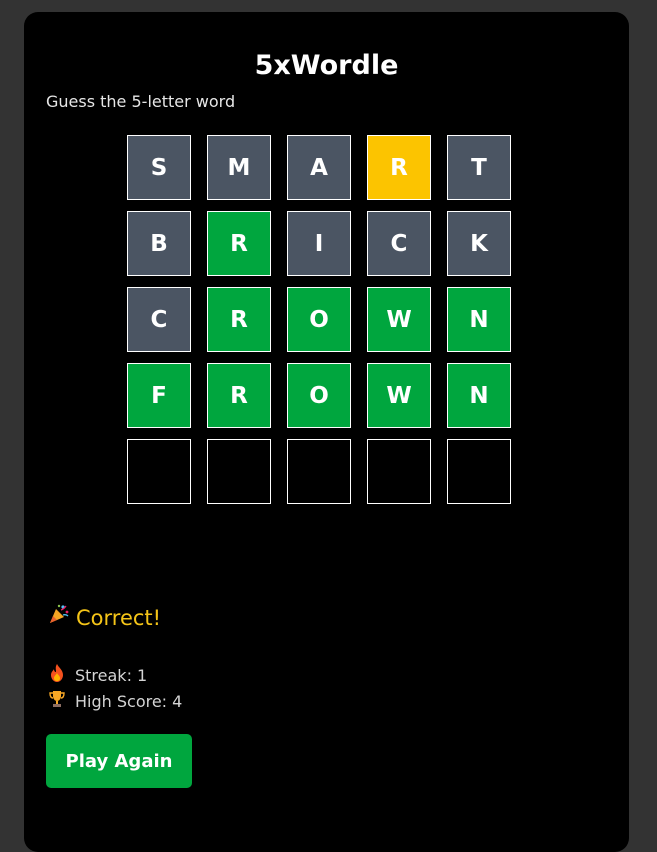 This screenshot has height=852, width=657. Describe the element at coordinates (239, 167) in the screenshot. I see `letter-tile: M` at that location.